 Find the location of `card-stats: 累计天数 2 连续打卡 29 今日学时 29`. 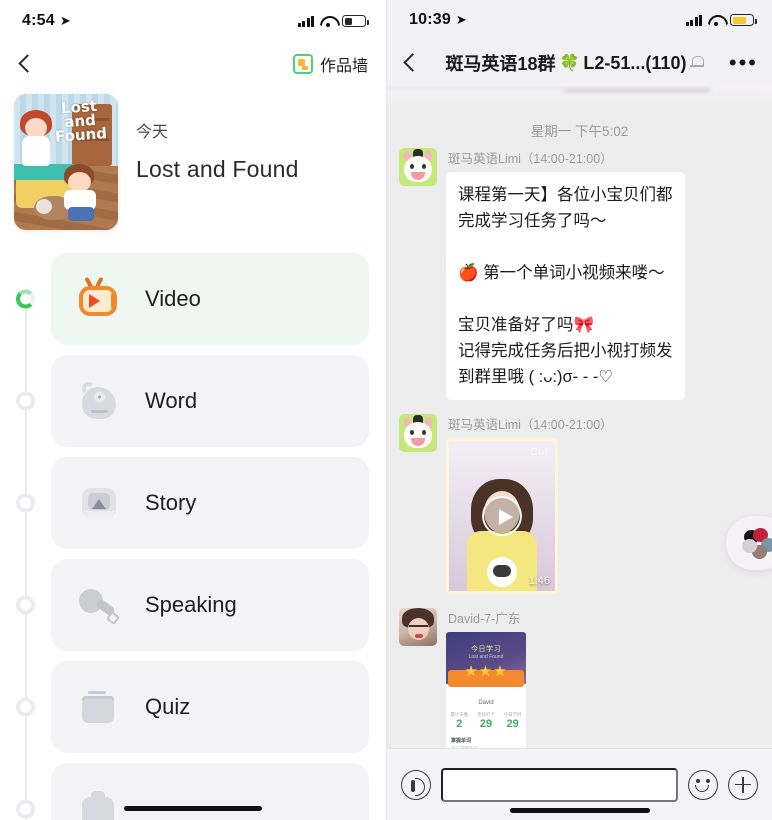

card-stats: 累计天数 2 连续打卡 29 今日学时 29 is located at coordinates (486, 721).